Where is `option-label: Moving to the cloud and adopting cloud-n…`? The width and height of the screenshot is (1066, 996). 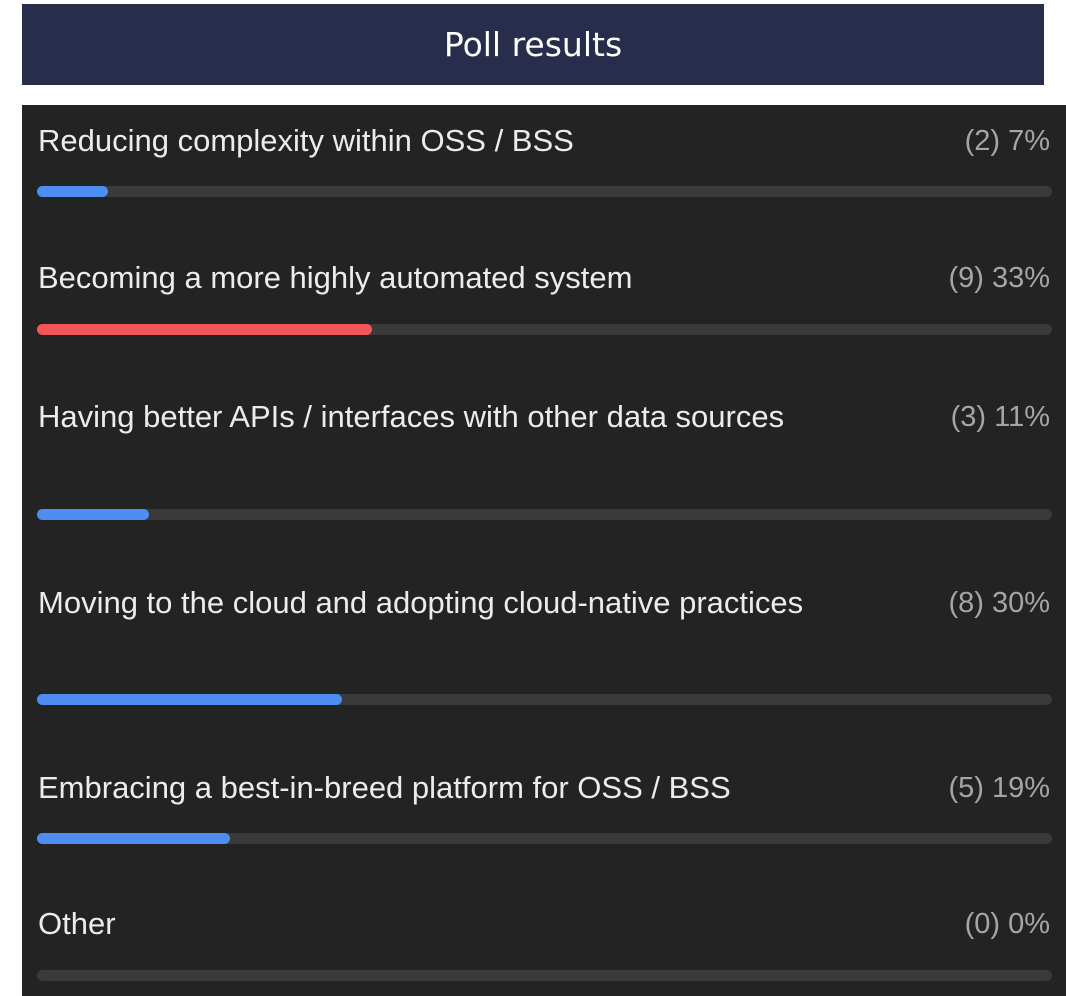
option-label: Moving to the cloud and adopting cloud-n… is located at coordinates (421, 602).